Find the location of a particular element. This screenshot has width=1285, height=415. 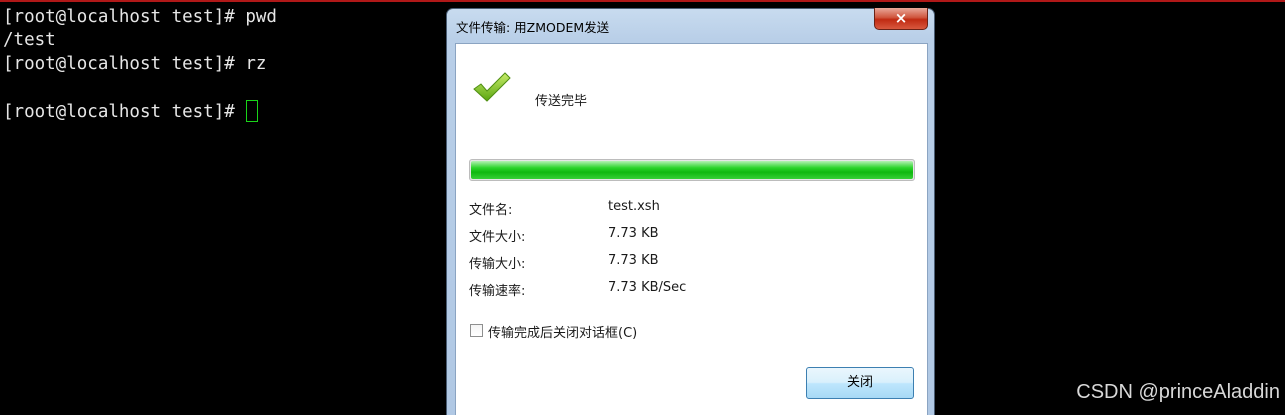

progress-bar is located at coordinates (692, 170).